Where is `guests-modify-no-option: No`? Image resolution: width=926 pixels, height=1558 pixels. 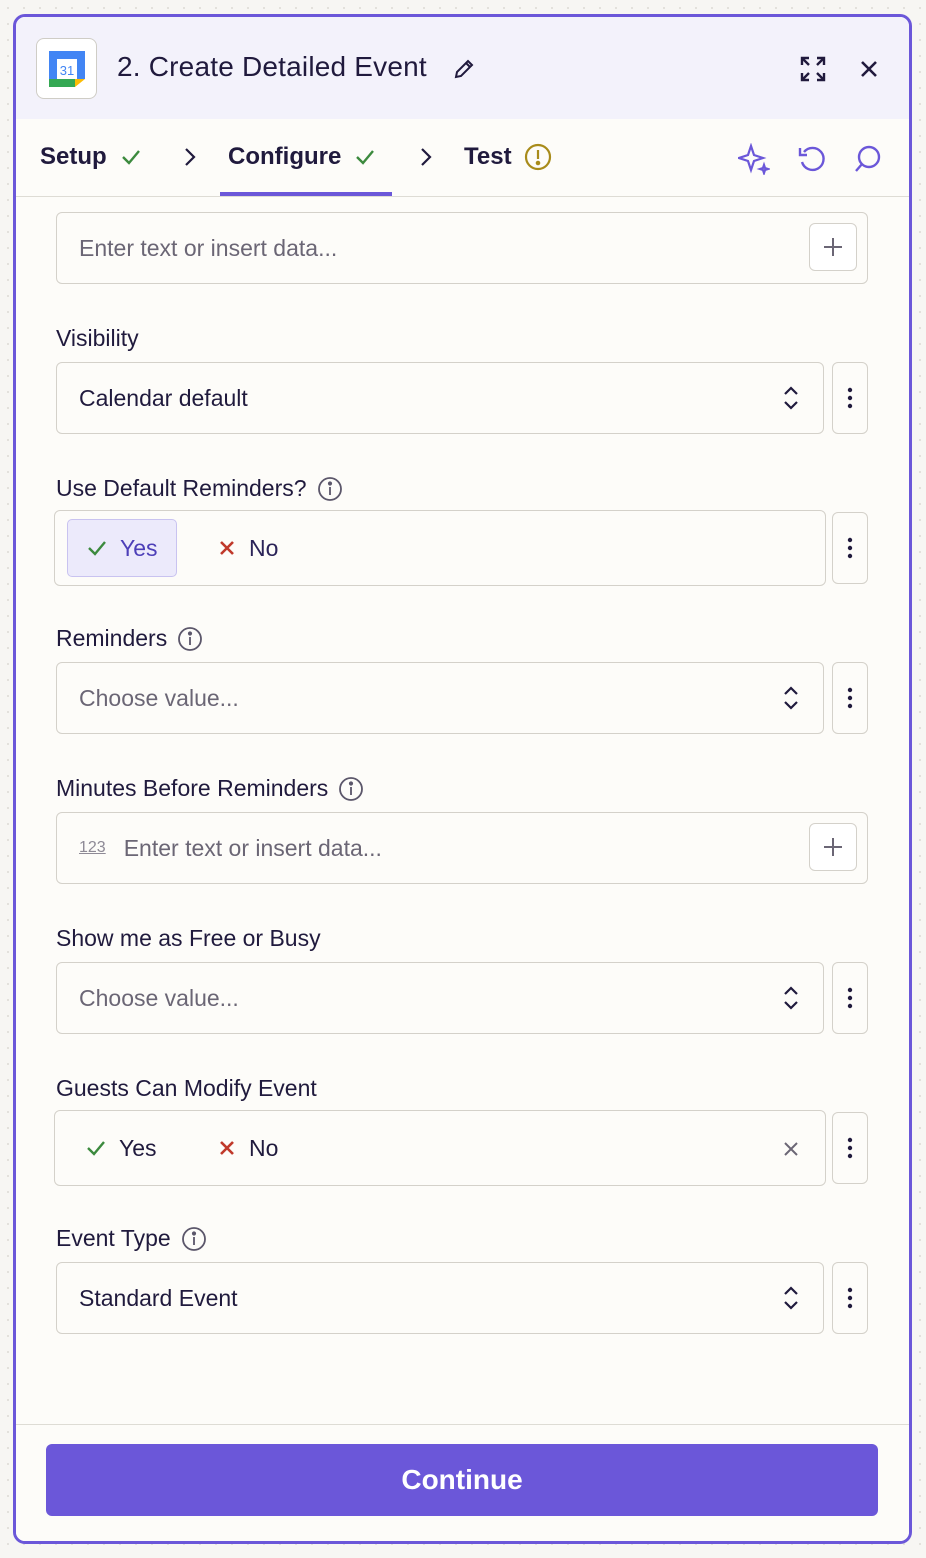 guests-modify-no-option: No is located at coordinates (247, 1148).